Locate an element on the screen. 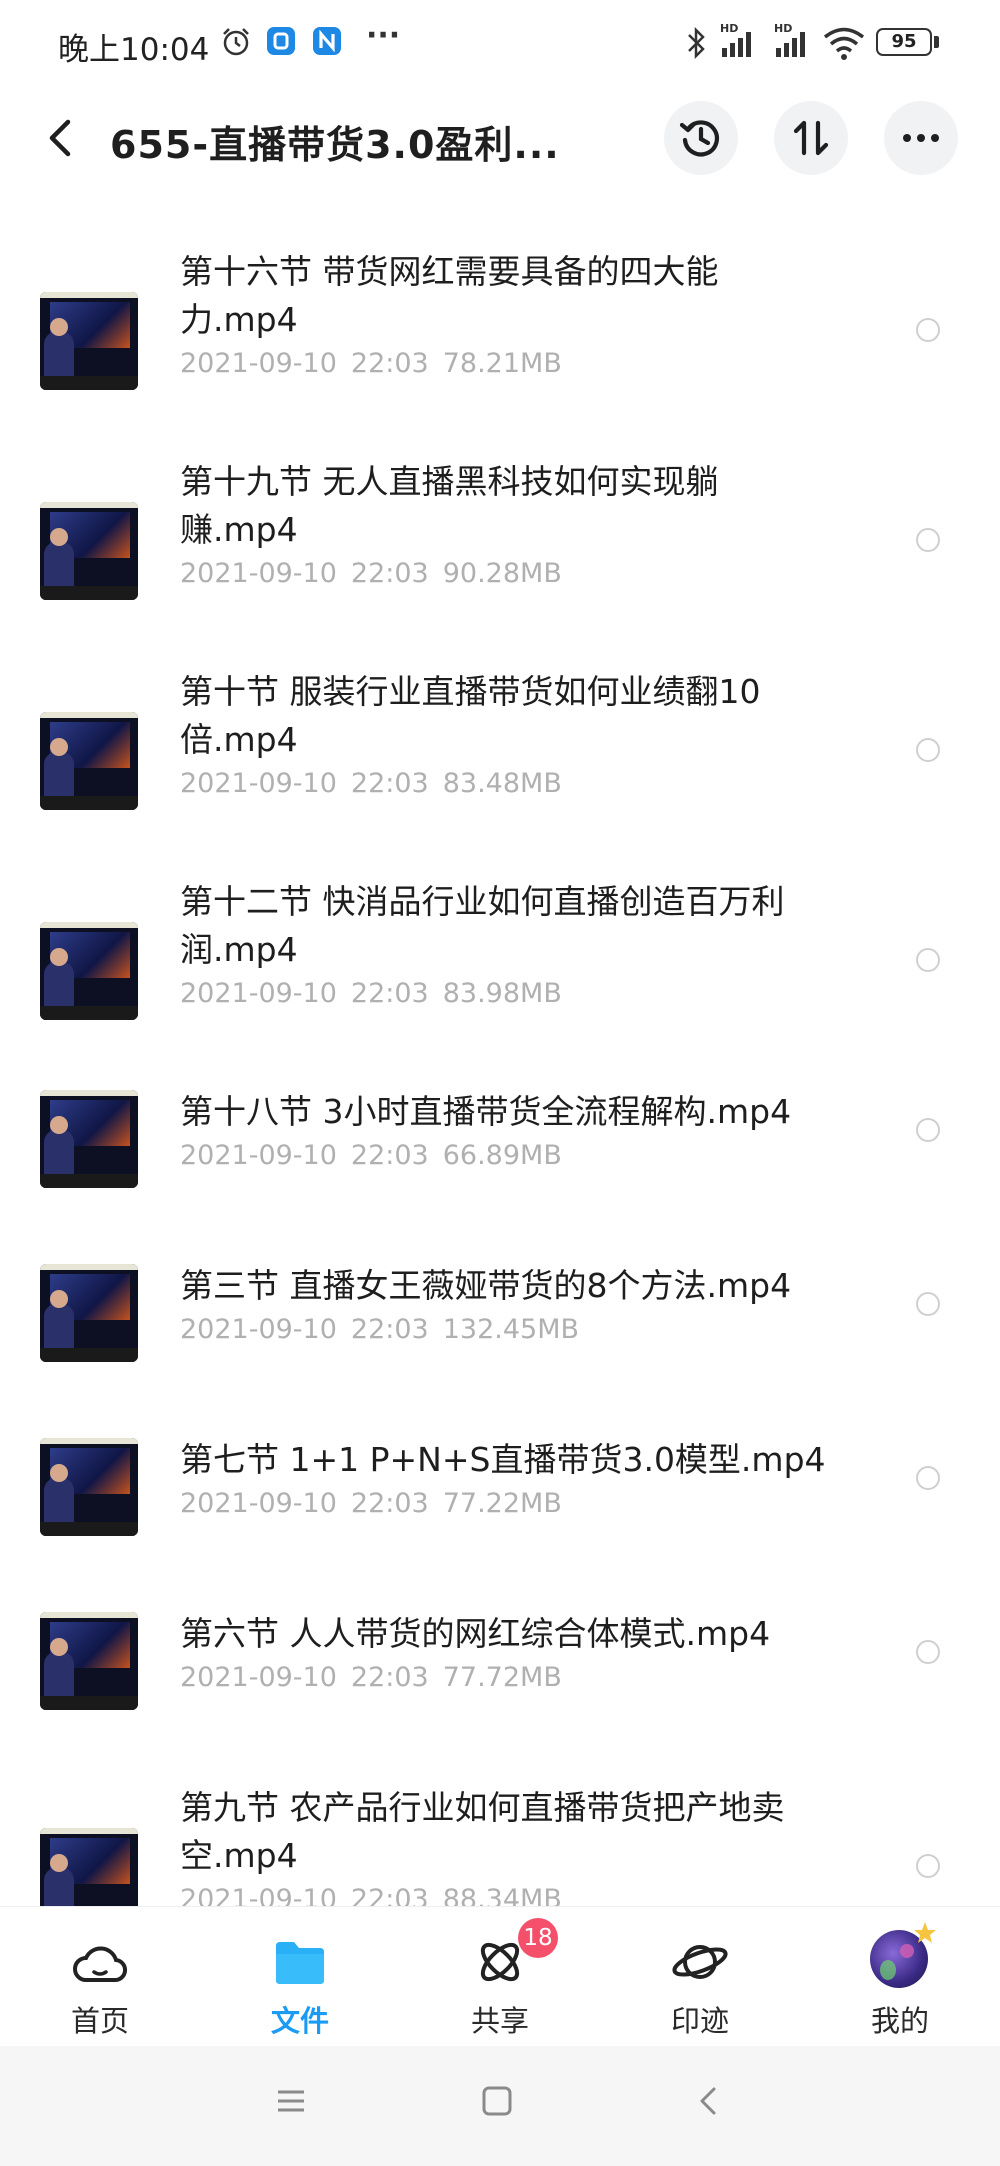 This screenshot has width=1000, height=2166. file-meta: 2021-09-10 22:03 90.28MB is located at coordinates (371, 573).